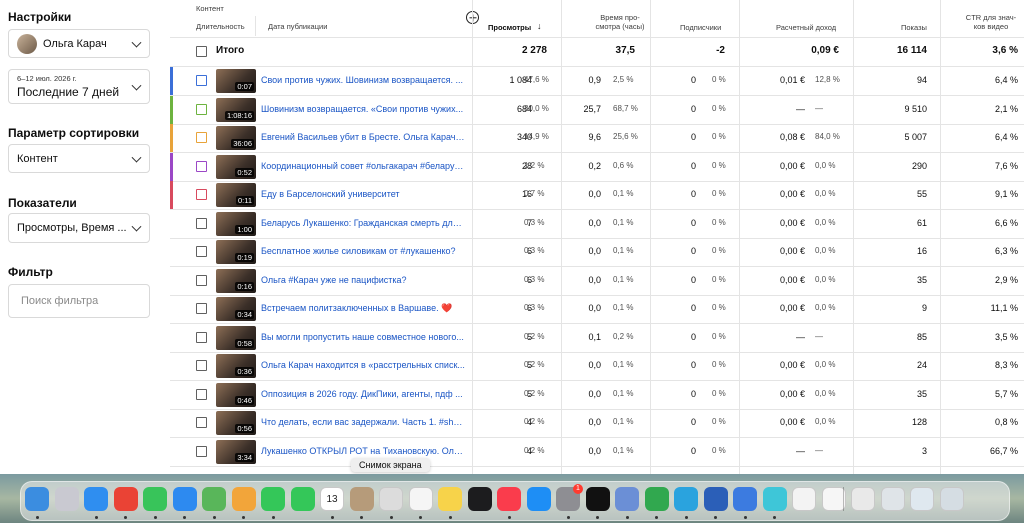  Describe the element at coordinates (79, 301) in the screenshot. I see `filter-input: Поиск фильтра` at that location.